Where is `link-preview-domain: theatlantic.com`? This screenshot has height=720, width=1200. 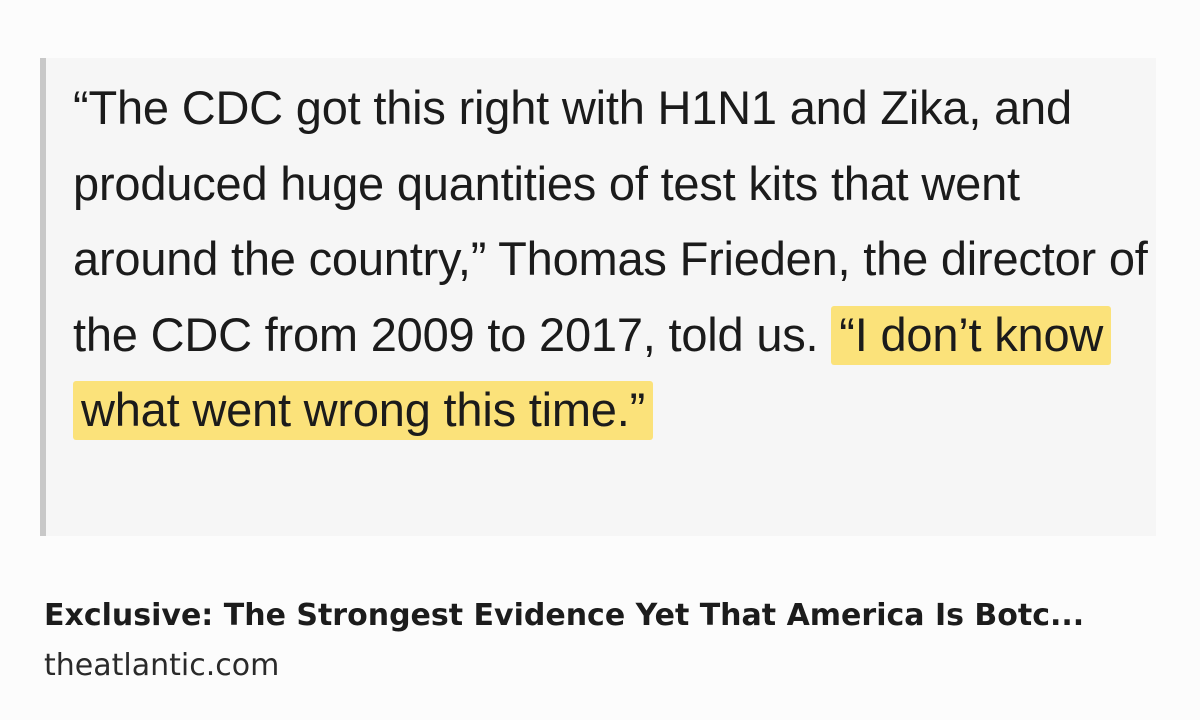
link-preview-domain: theatlantic.com is located at coordinates (161, 666).